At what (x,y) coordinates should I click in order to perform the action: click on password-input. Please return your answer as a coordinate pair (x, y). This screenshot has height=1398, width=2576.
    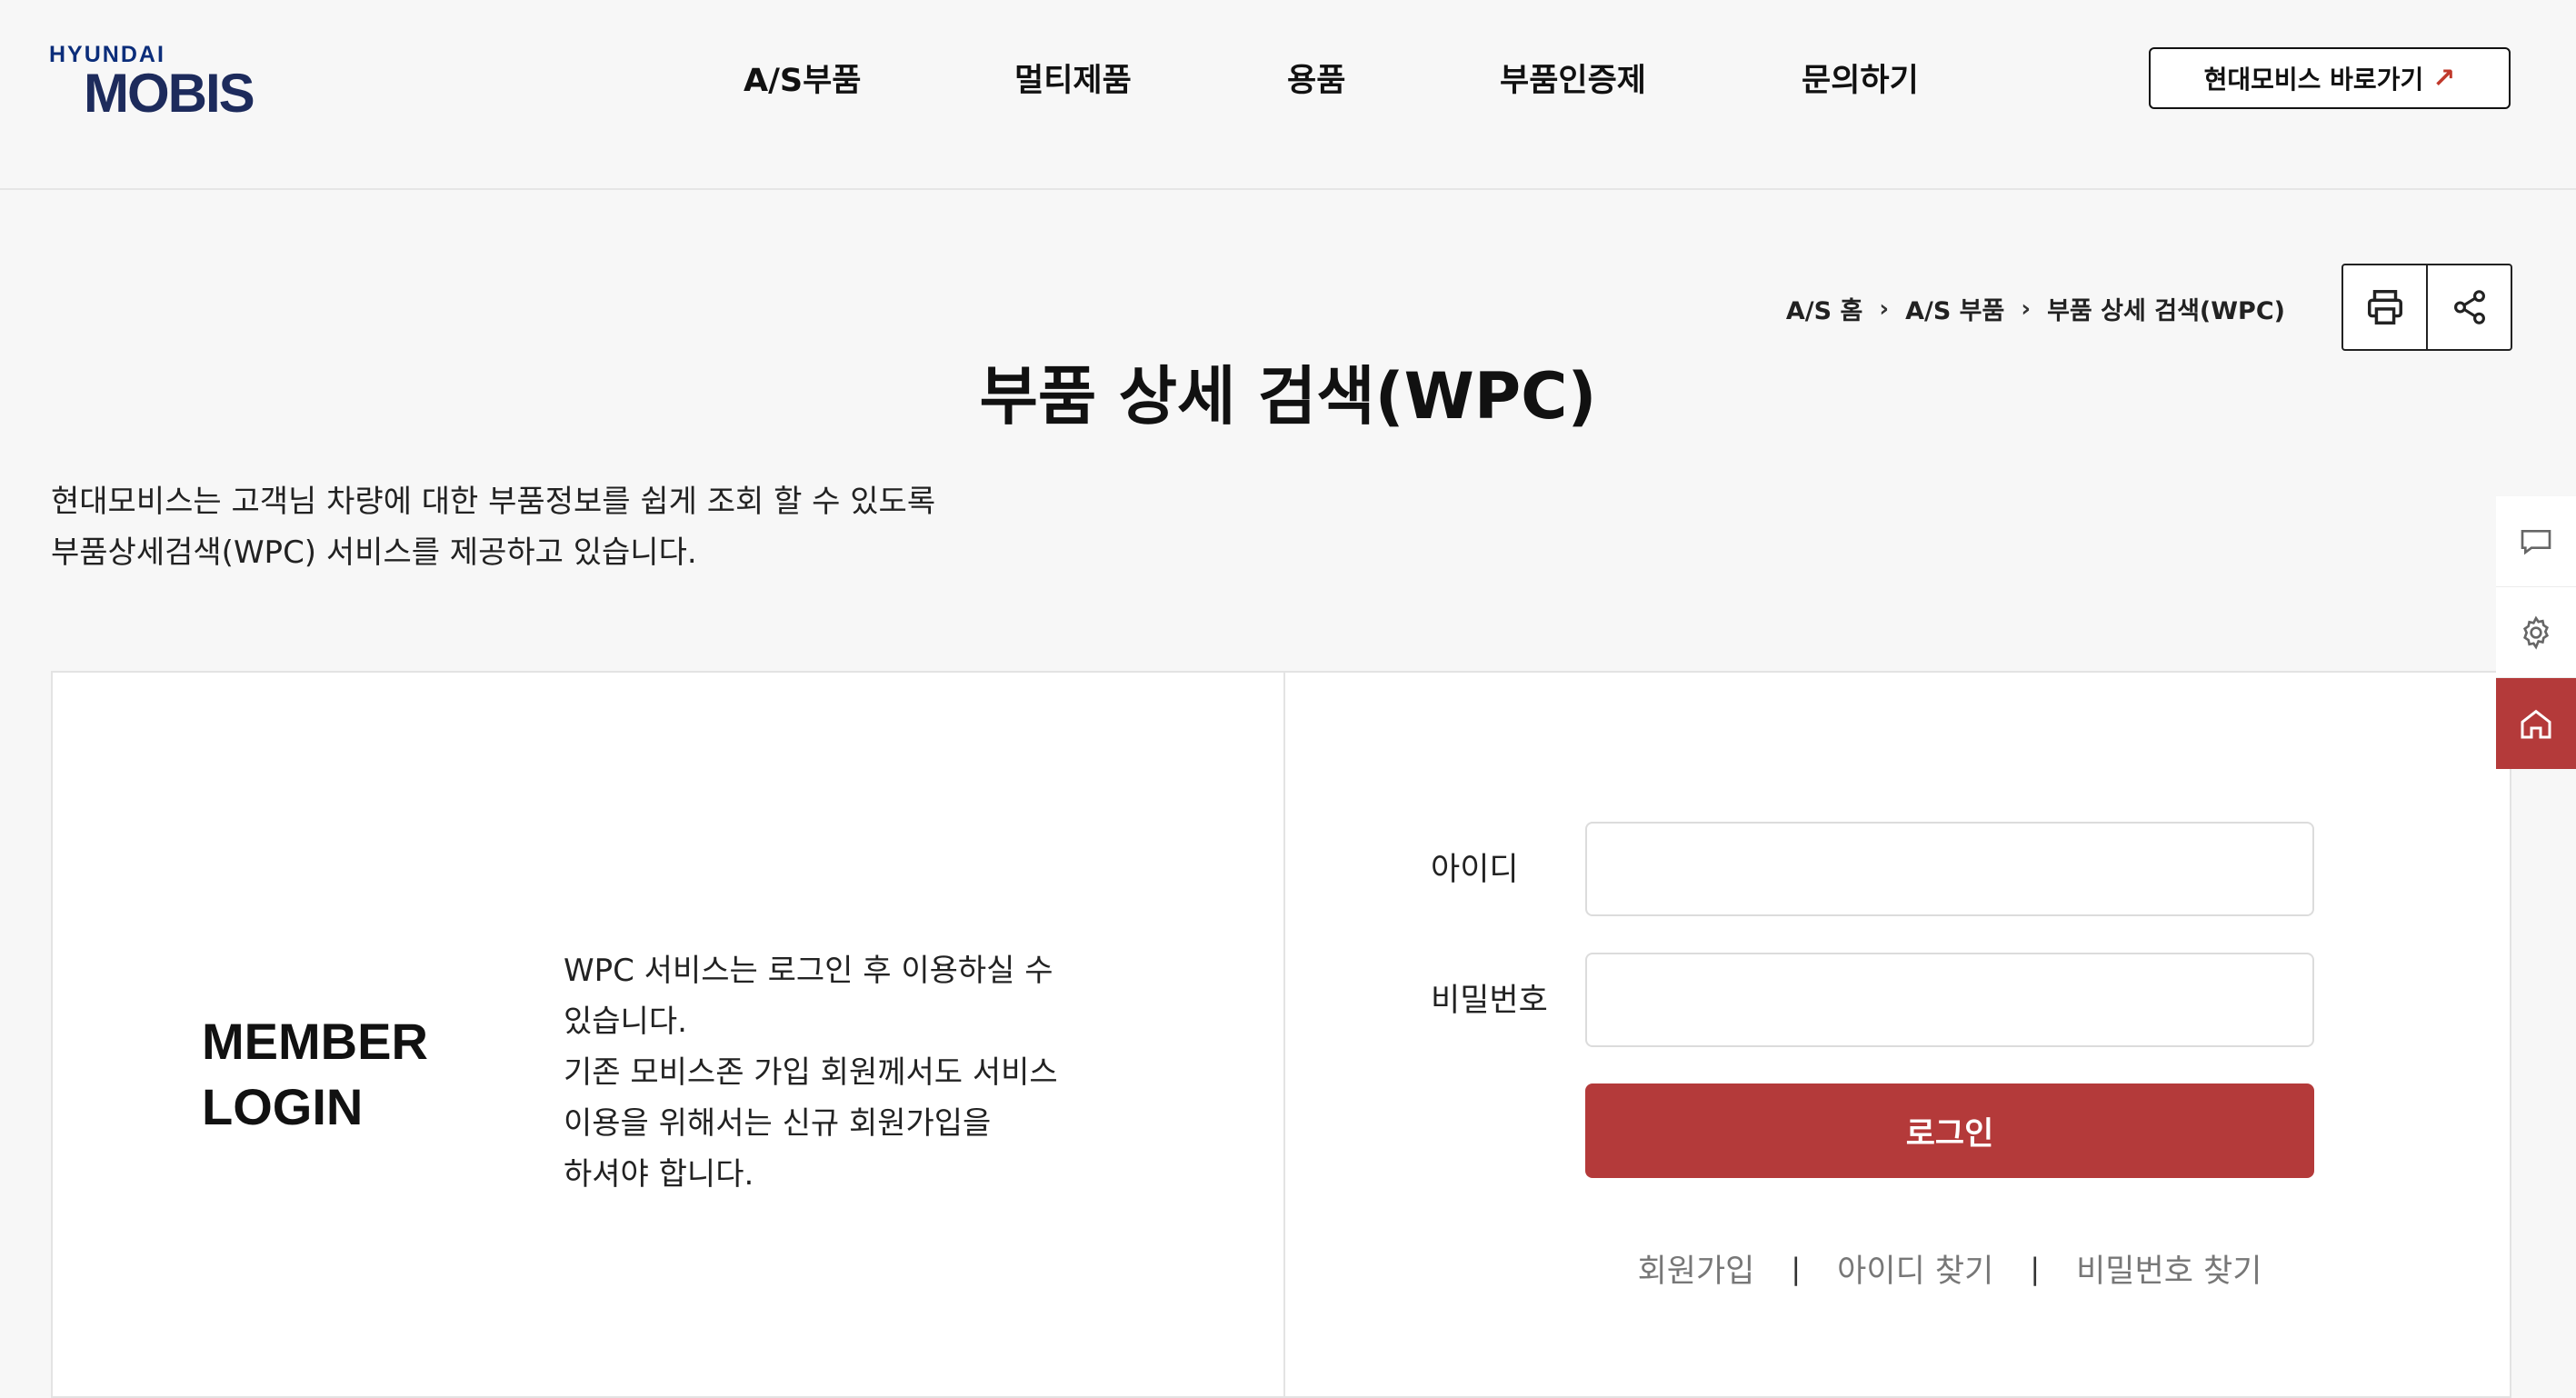
    Looking at the image, I should click on (1949, 1000).